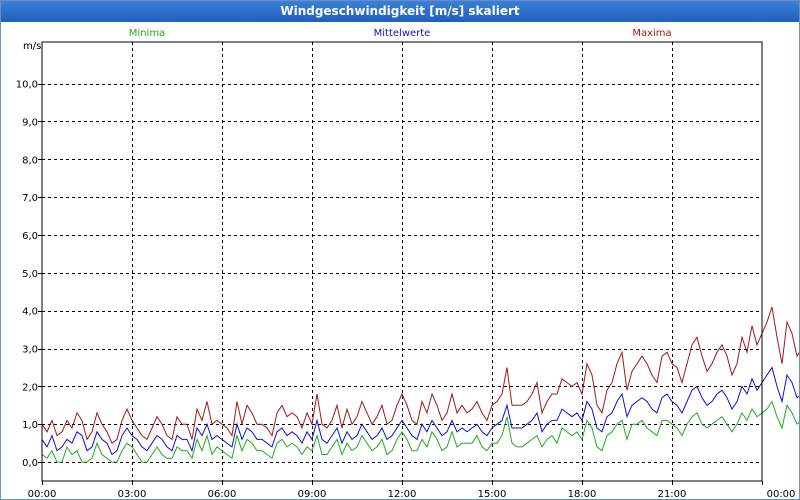  I want to click on x-tick-time: 18:00, so click(582, 494).